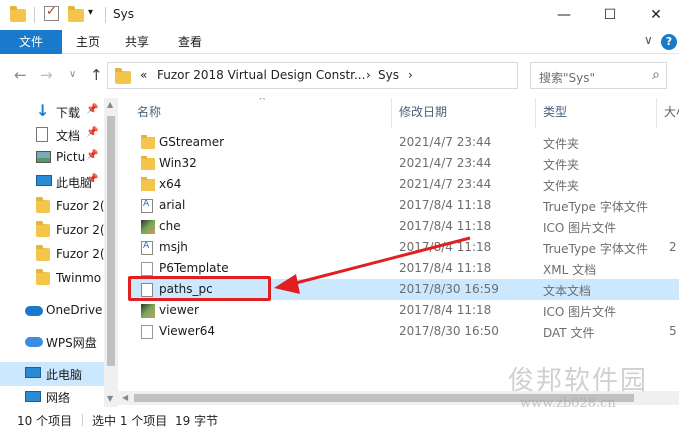 Image resolution: width=679 pixels, height=431 pixels. Describe the element at coordinates (45, 421) in the screenshot. I see `status-item-count: 10 个项目` at that location.